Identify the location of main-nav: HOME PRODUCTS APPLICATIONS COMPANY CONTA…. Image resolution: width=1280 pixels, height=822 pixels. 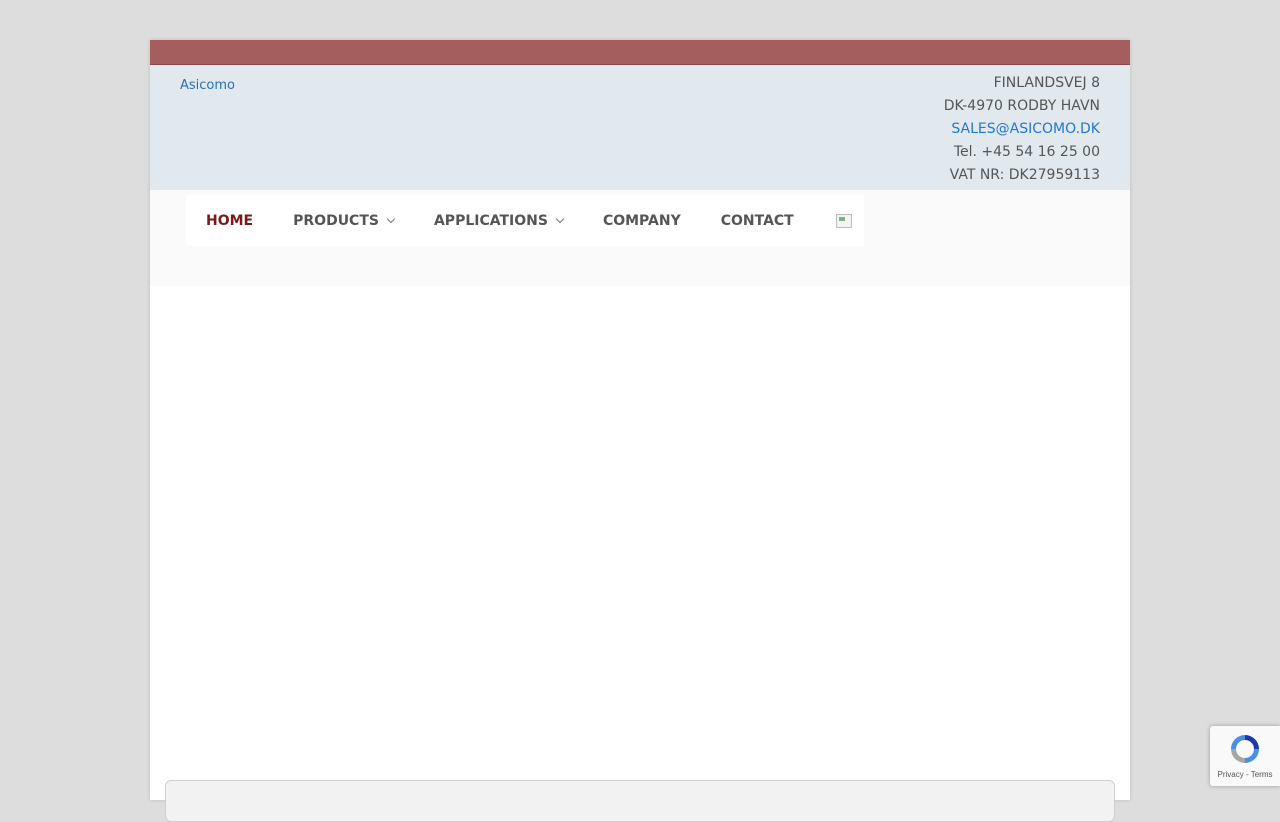
(525, 220).